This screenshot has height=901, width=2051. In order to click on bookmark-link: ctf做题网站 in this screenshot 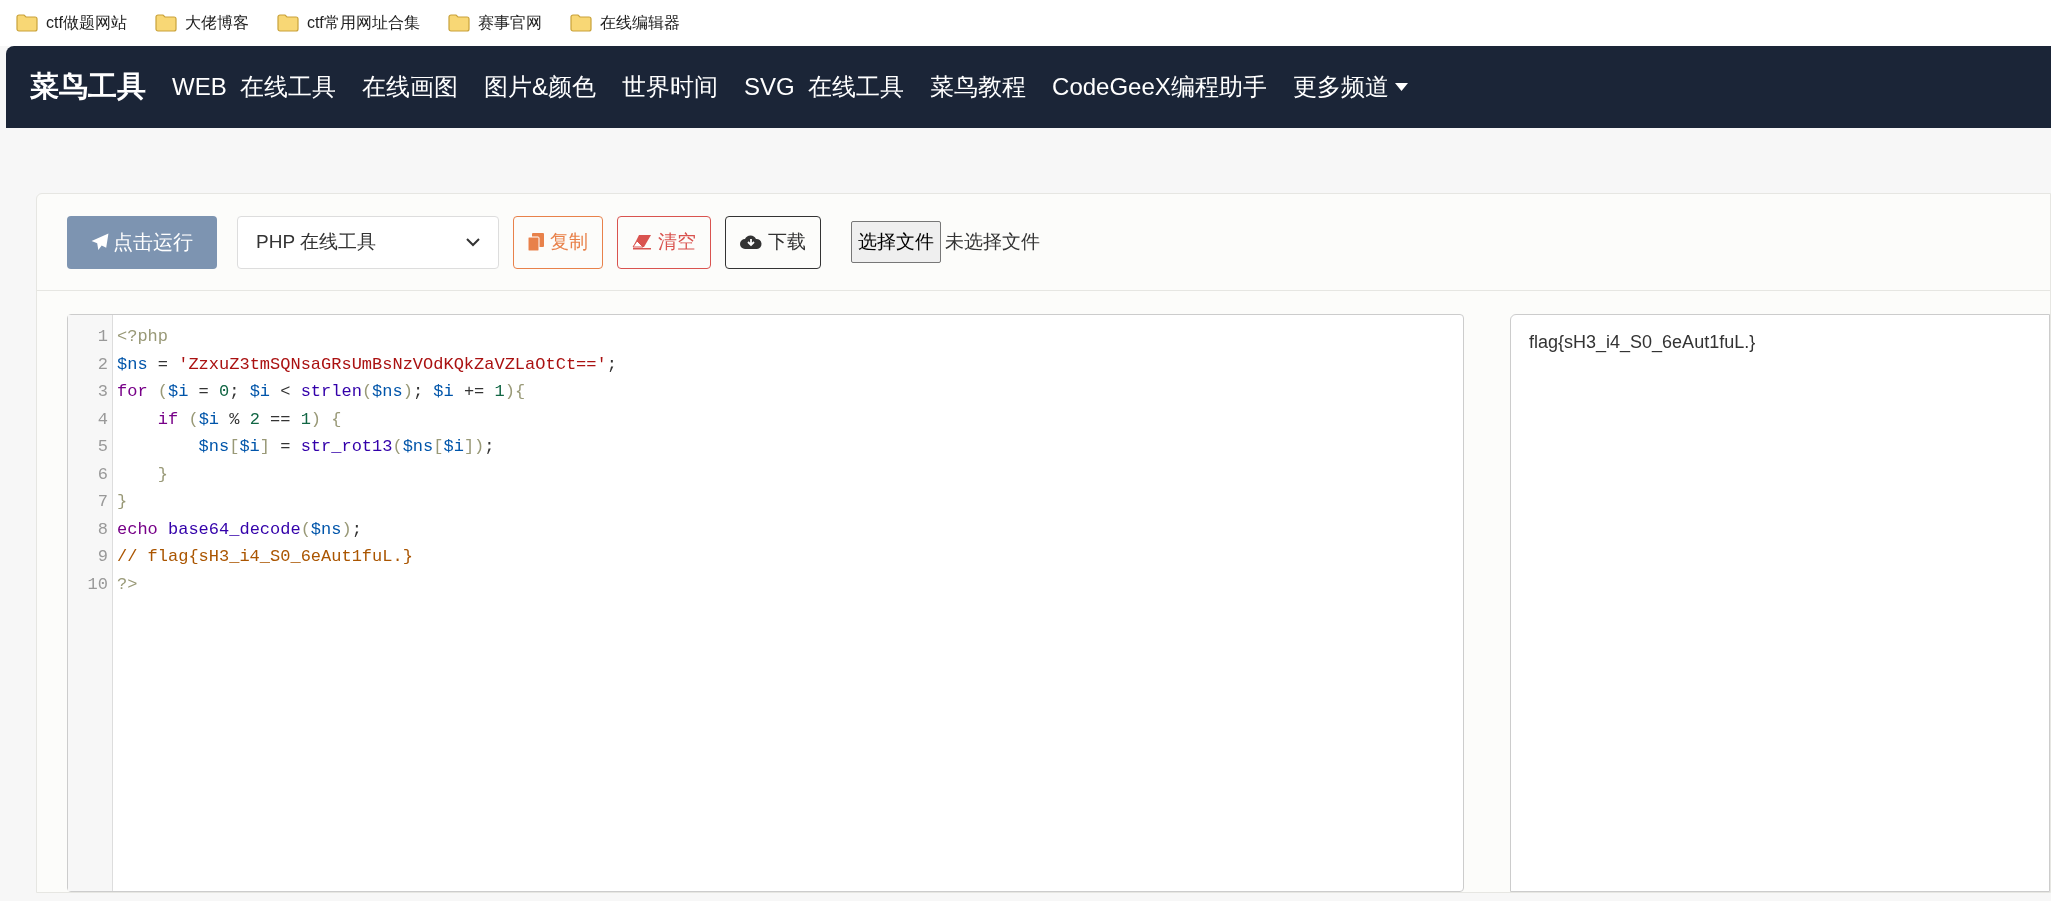, I will do `click(71, 23)`.